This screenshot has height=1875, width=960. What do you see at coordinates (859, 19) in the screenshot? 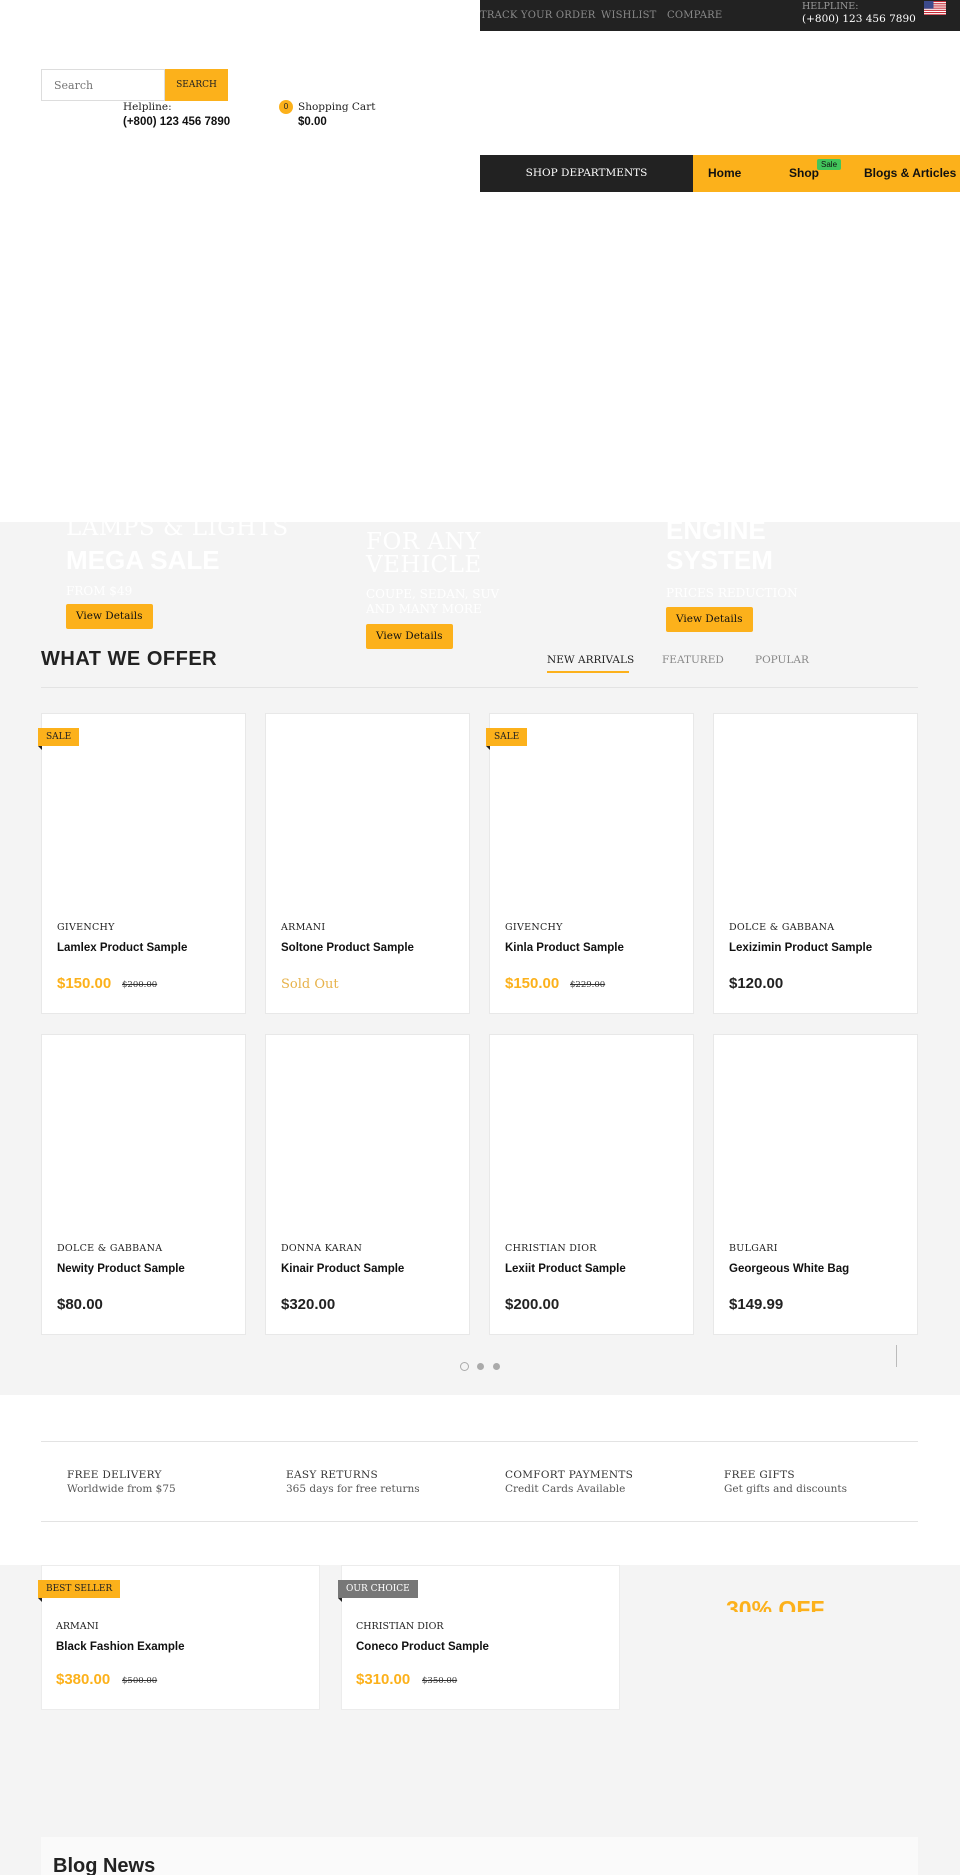
I see `topbar-helpline-phone: (+800) 123 456 7890` at bounding box center [859, 19].